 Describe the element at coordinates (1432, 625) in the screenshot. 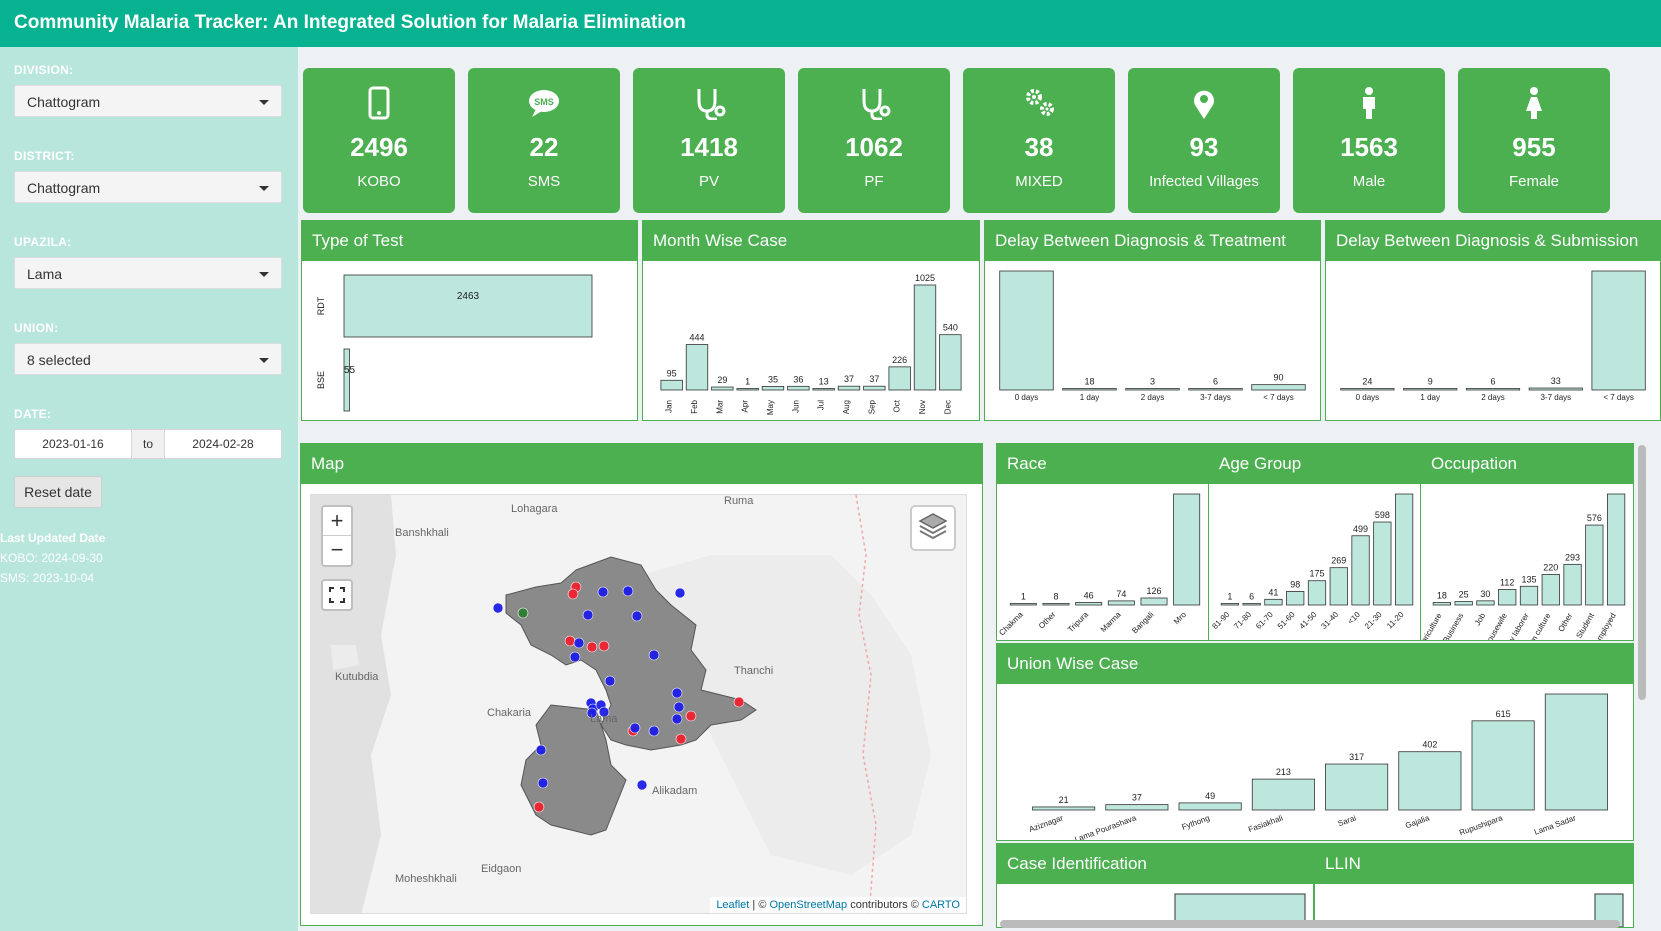

I see `tick-label: Agriculture` at that location.